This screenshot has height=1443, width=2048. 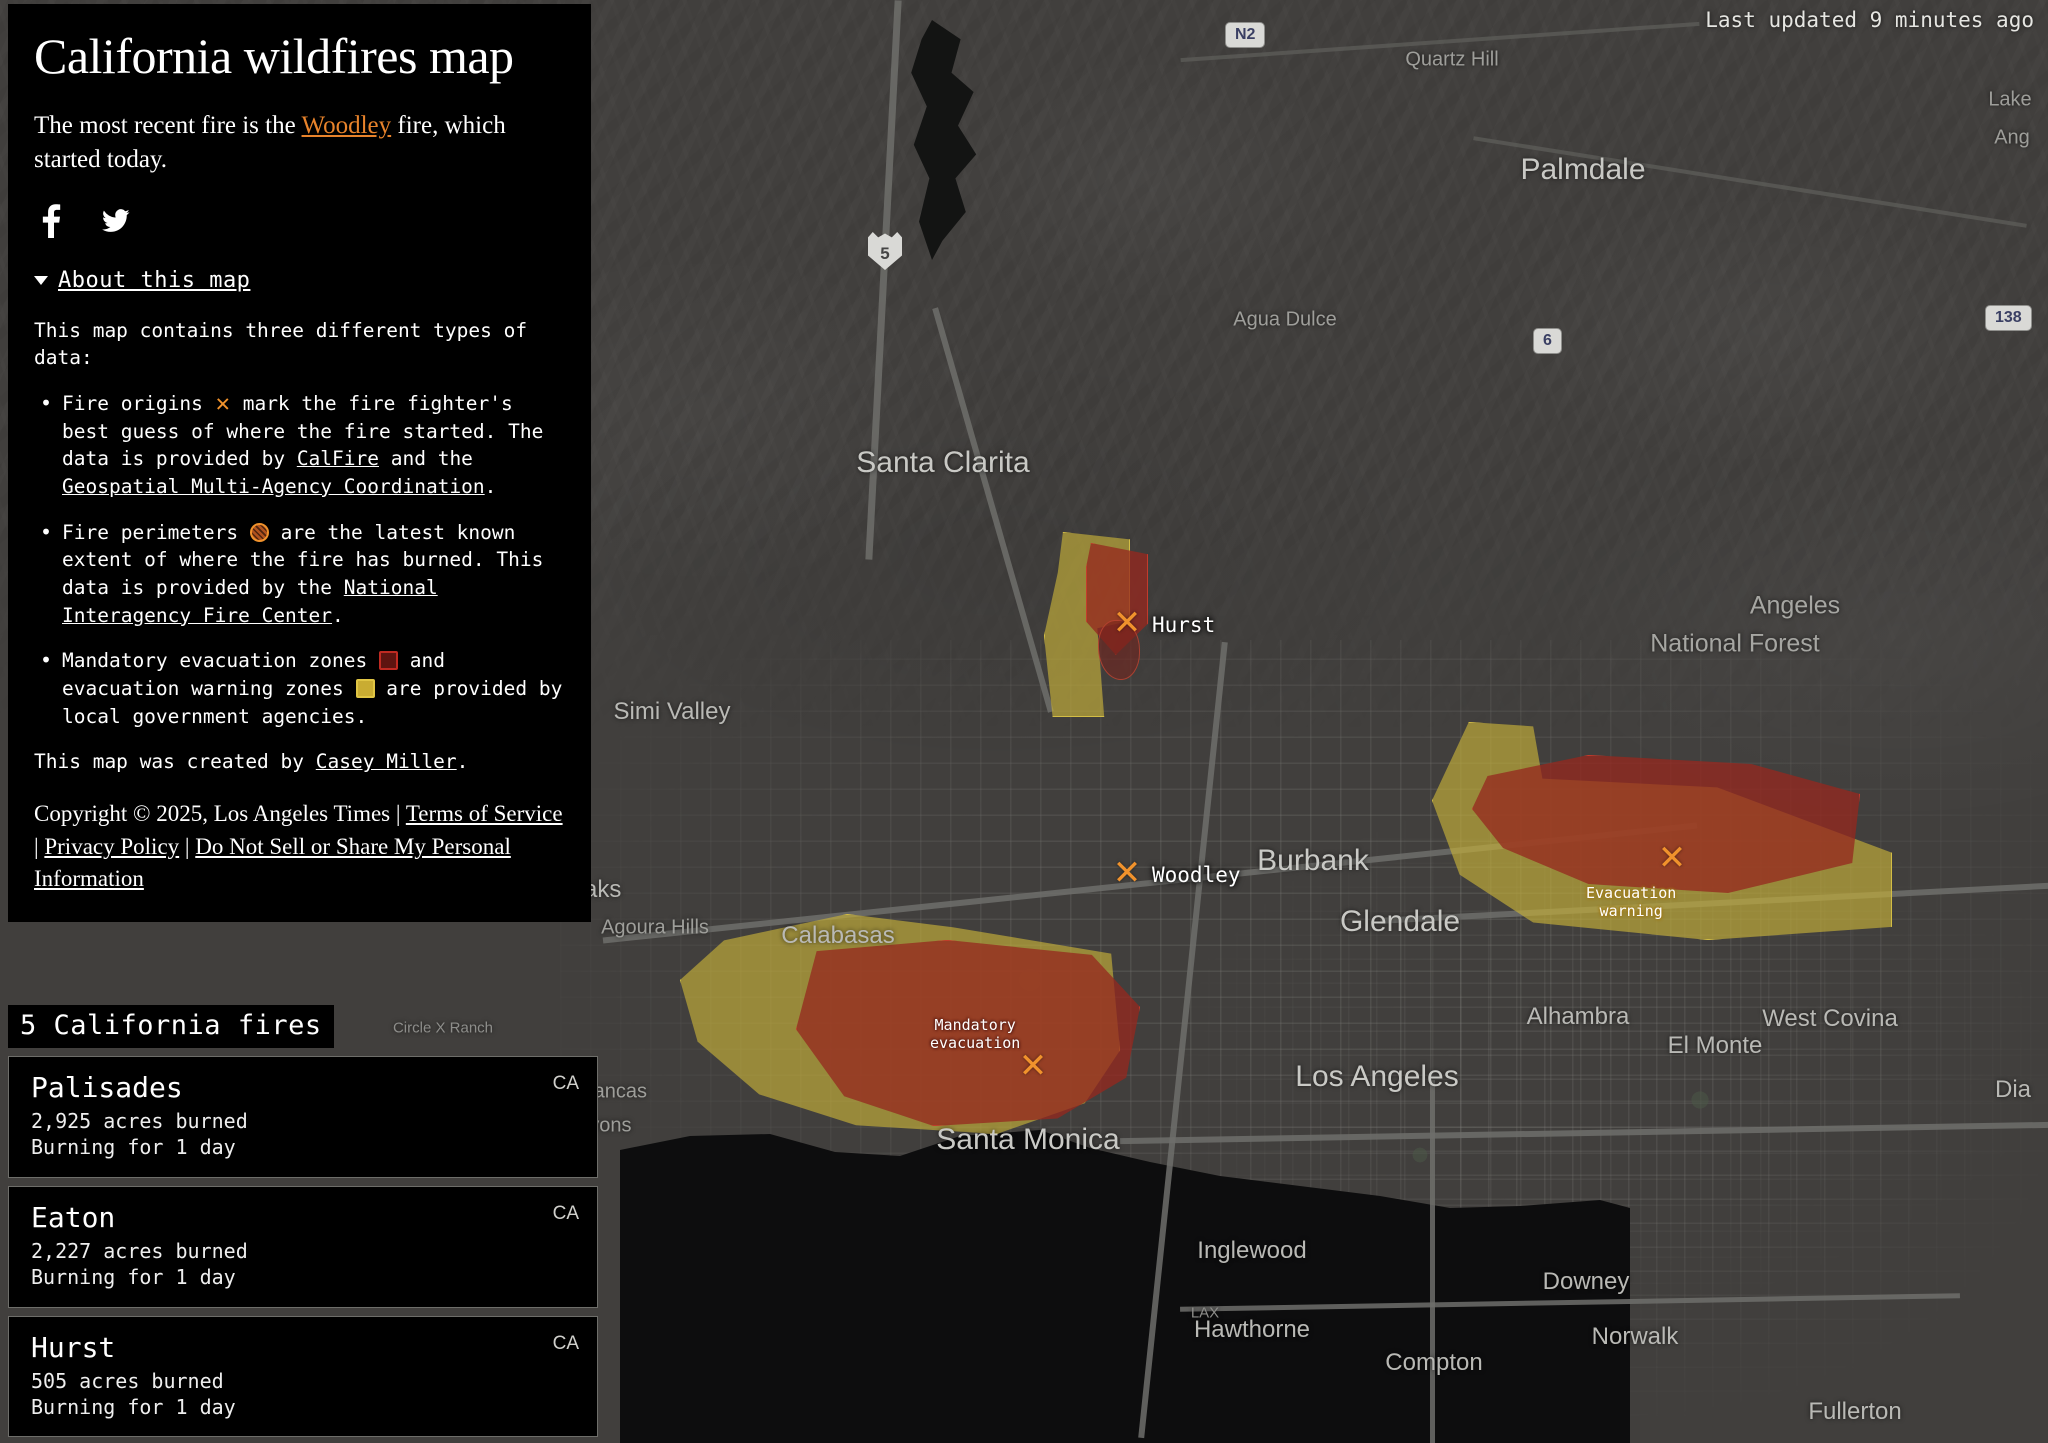 I want to click on map-place-label: LAX, so click(x=1205, y=1313).